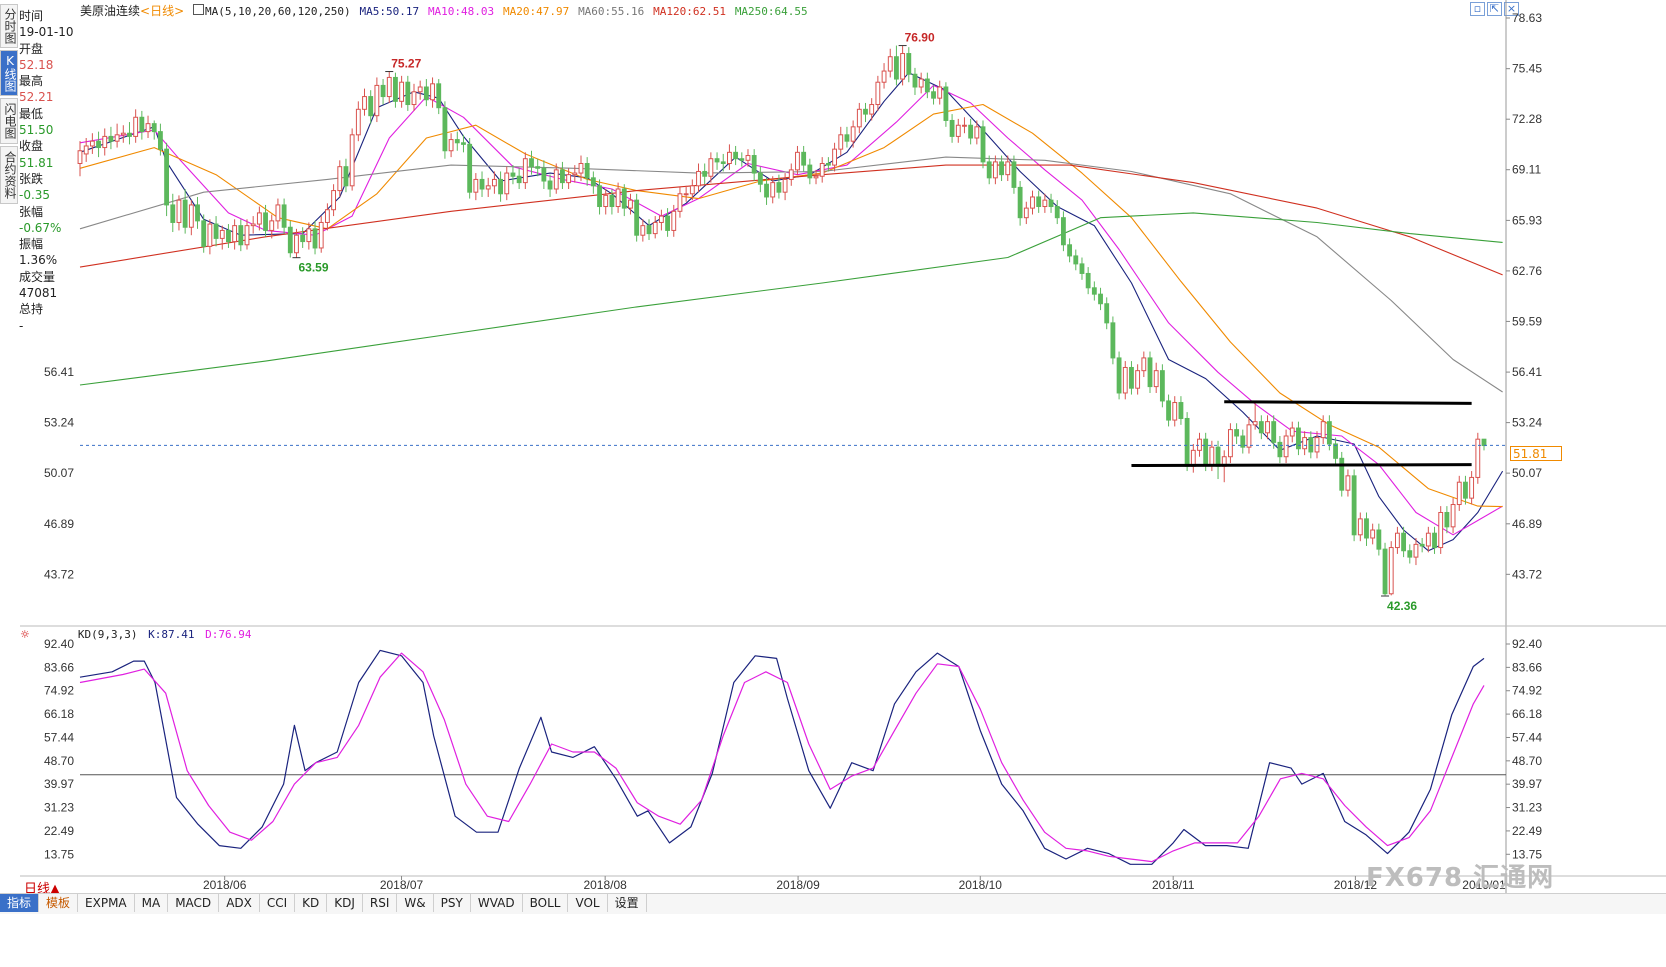 The width and height of the screenshot is (1666, 967). What do you see at coordinates (106, 903) in the screenshot?
I see `expma-button: EXPMA` at bounding box center [106, 903].